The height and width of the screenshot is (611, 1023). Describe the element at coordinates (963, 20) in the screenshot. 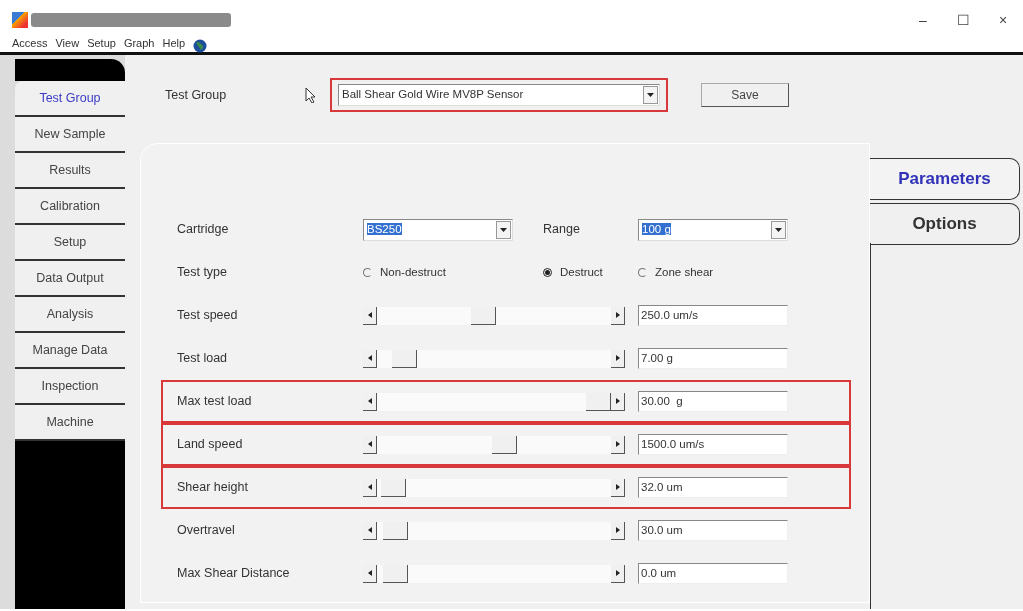

I see `maximize-button: ☐` at that location.